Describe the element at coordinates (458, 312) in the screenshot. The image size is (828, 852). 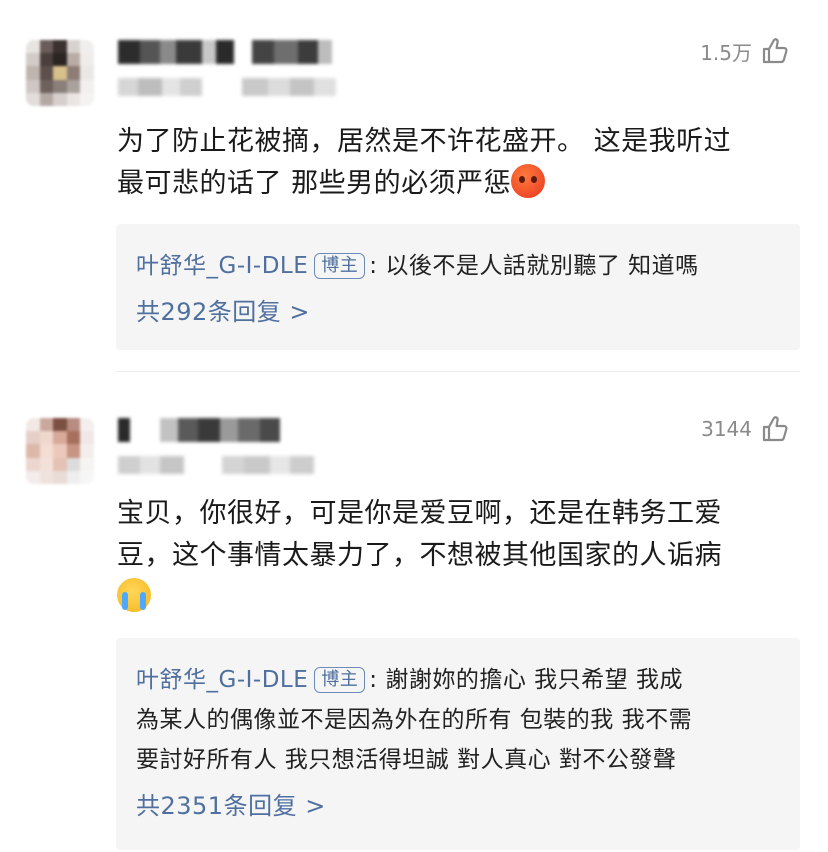
I see `reply-count-link: 共292条回复 >` at that location.